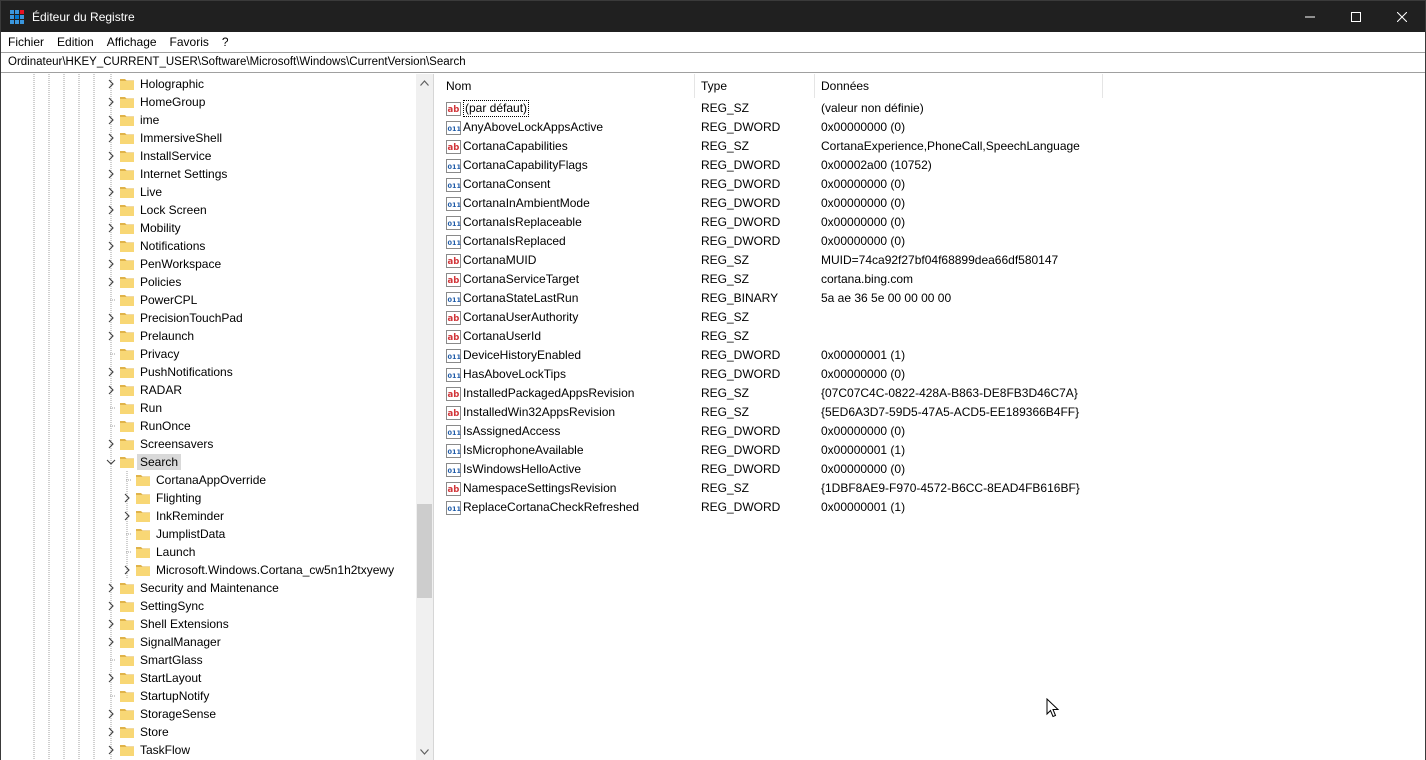 Image resolution: width=1426 pixels, height=760 pixels. Describe the element at coordinates (131, 42) in the screenshot. I see `menu-affichage: Affichage` at that location.